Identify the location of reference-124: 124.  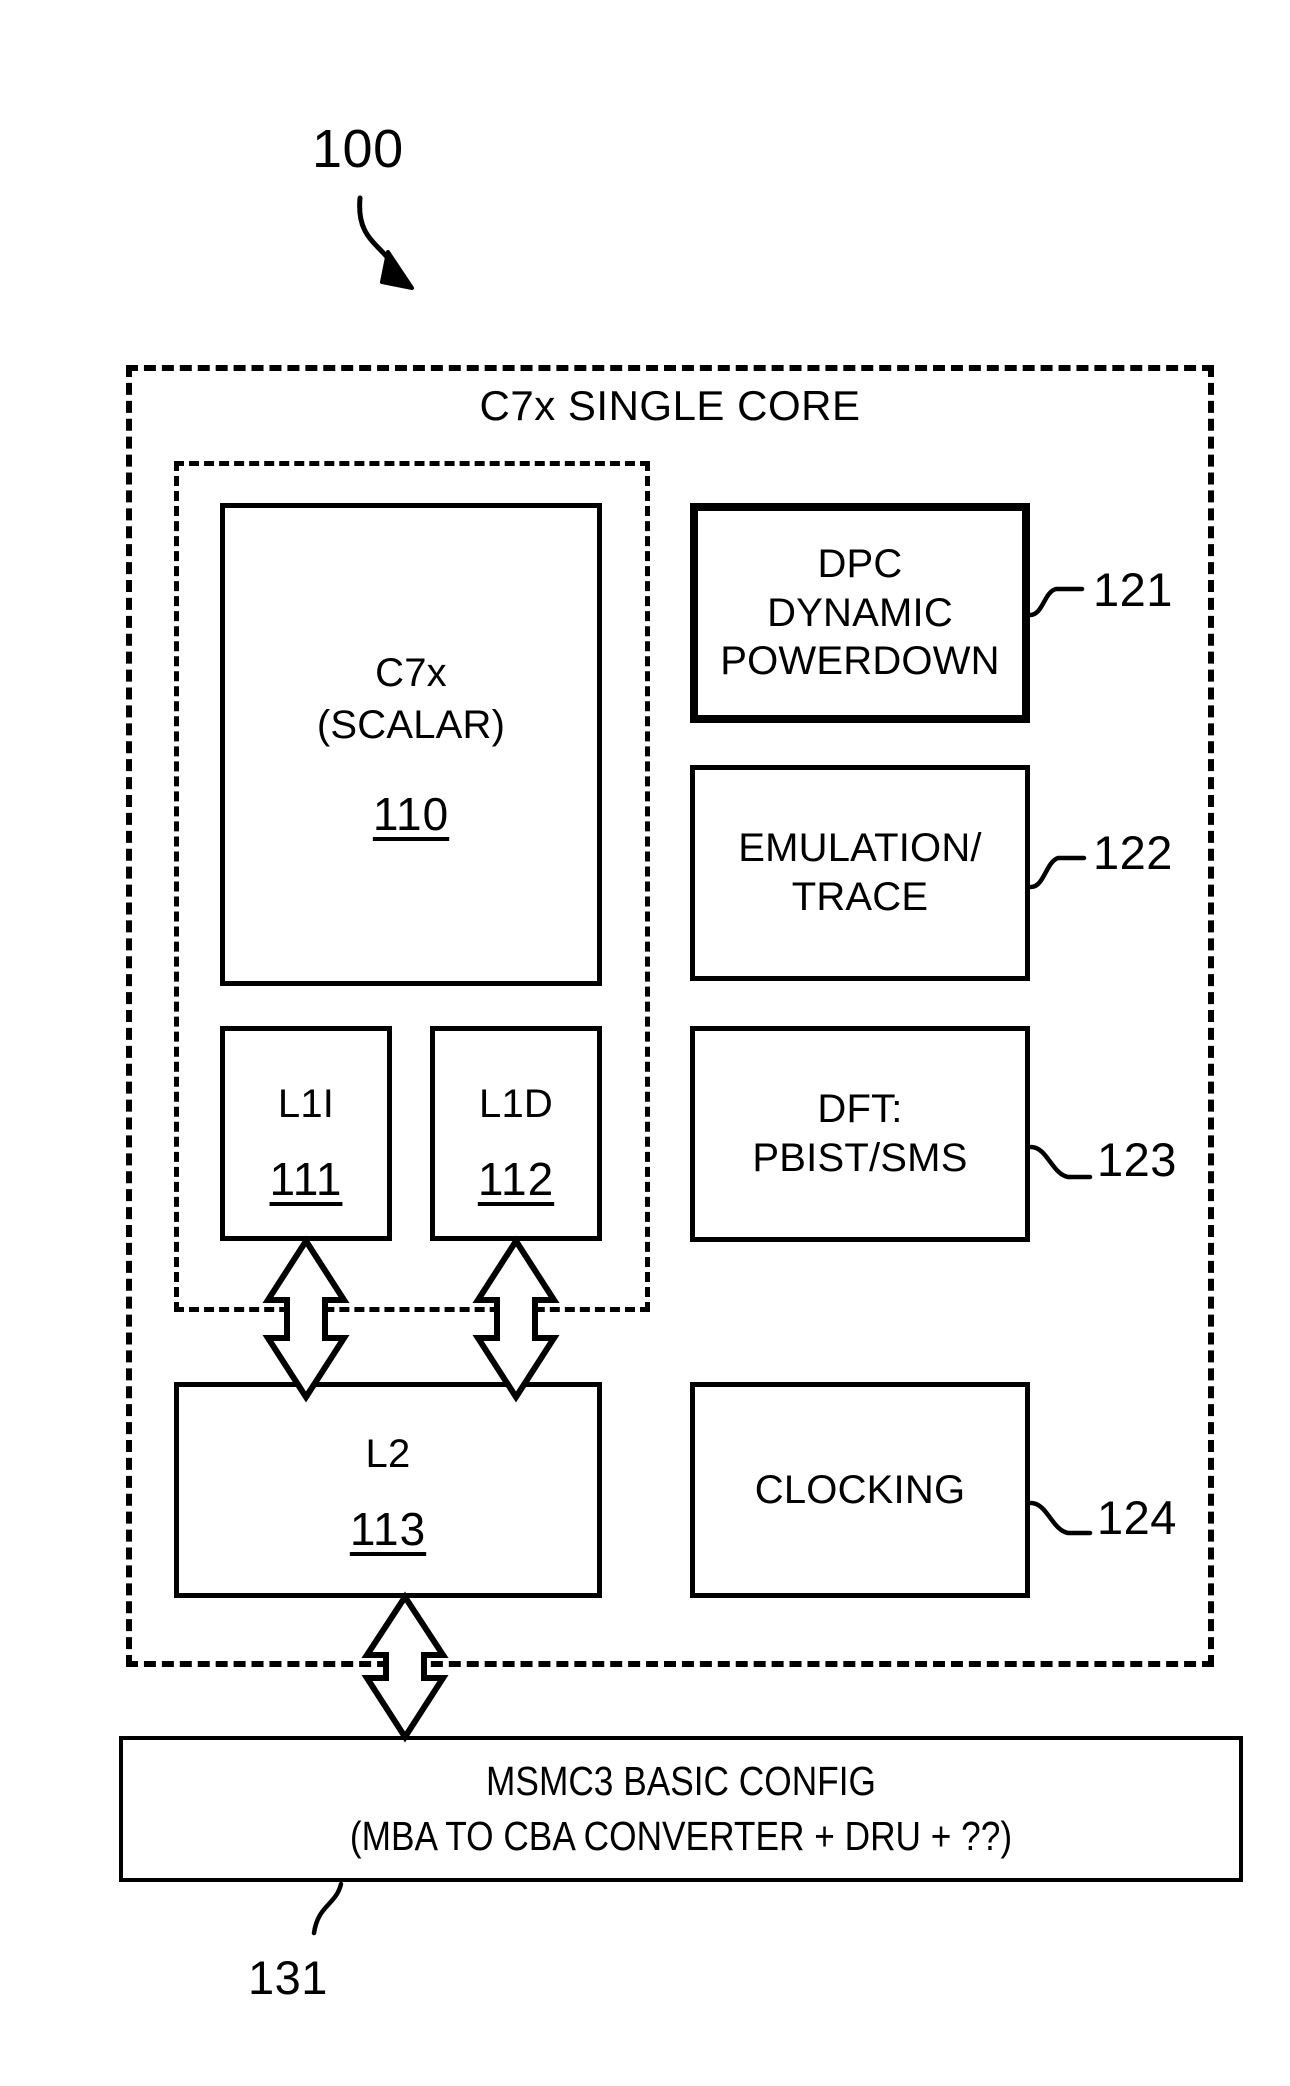
(1137, 1517).